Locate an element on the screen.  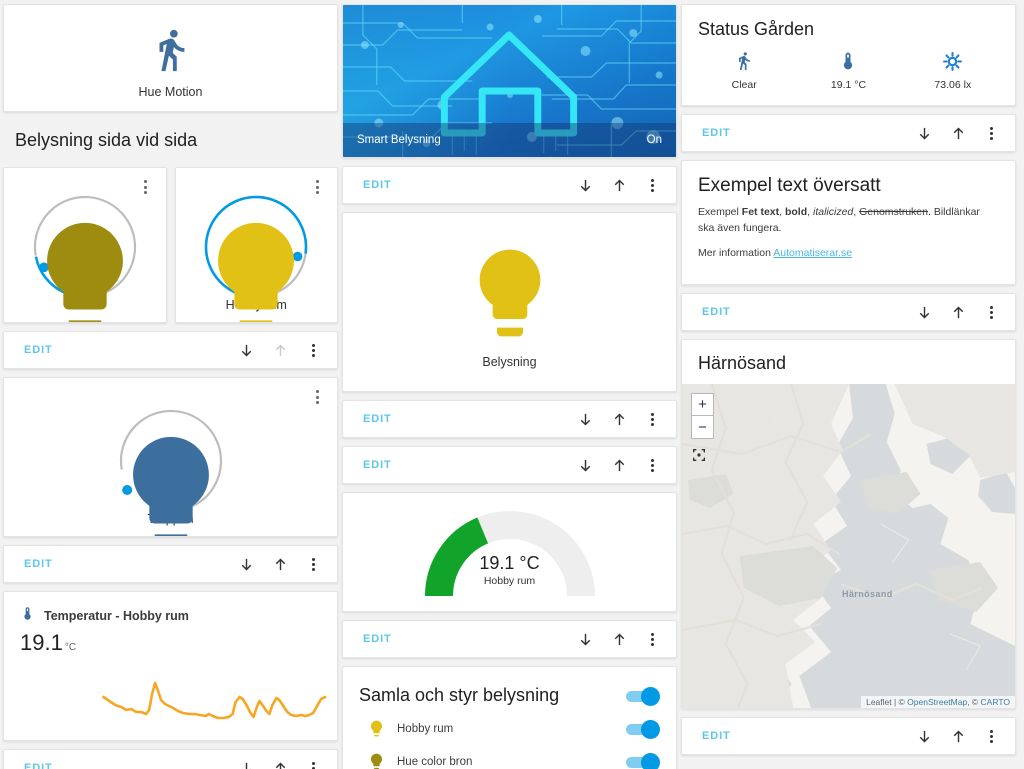
toggle-hobby-rum is located at coordinates (643, 729).